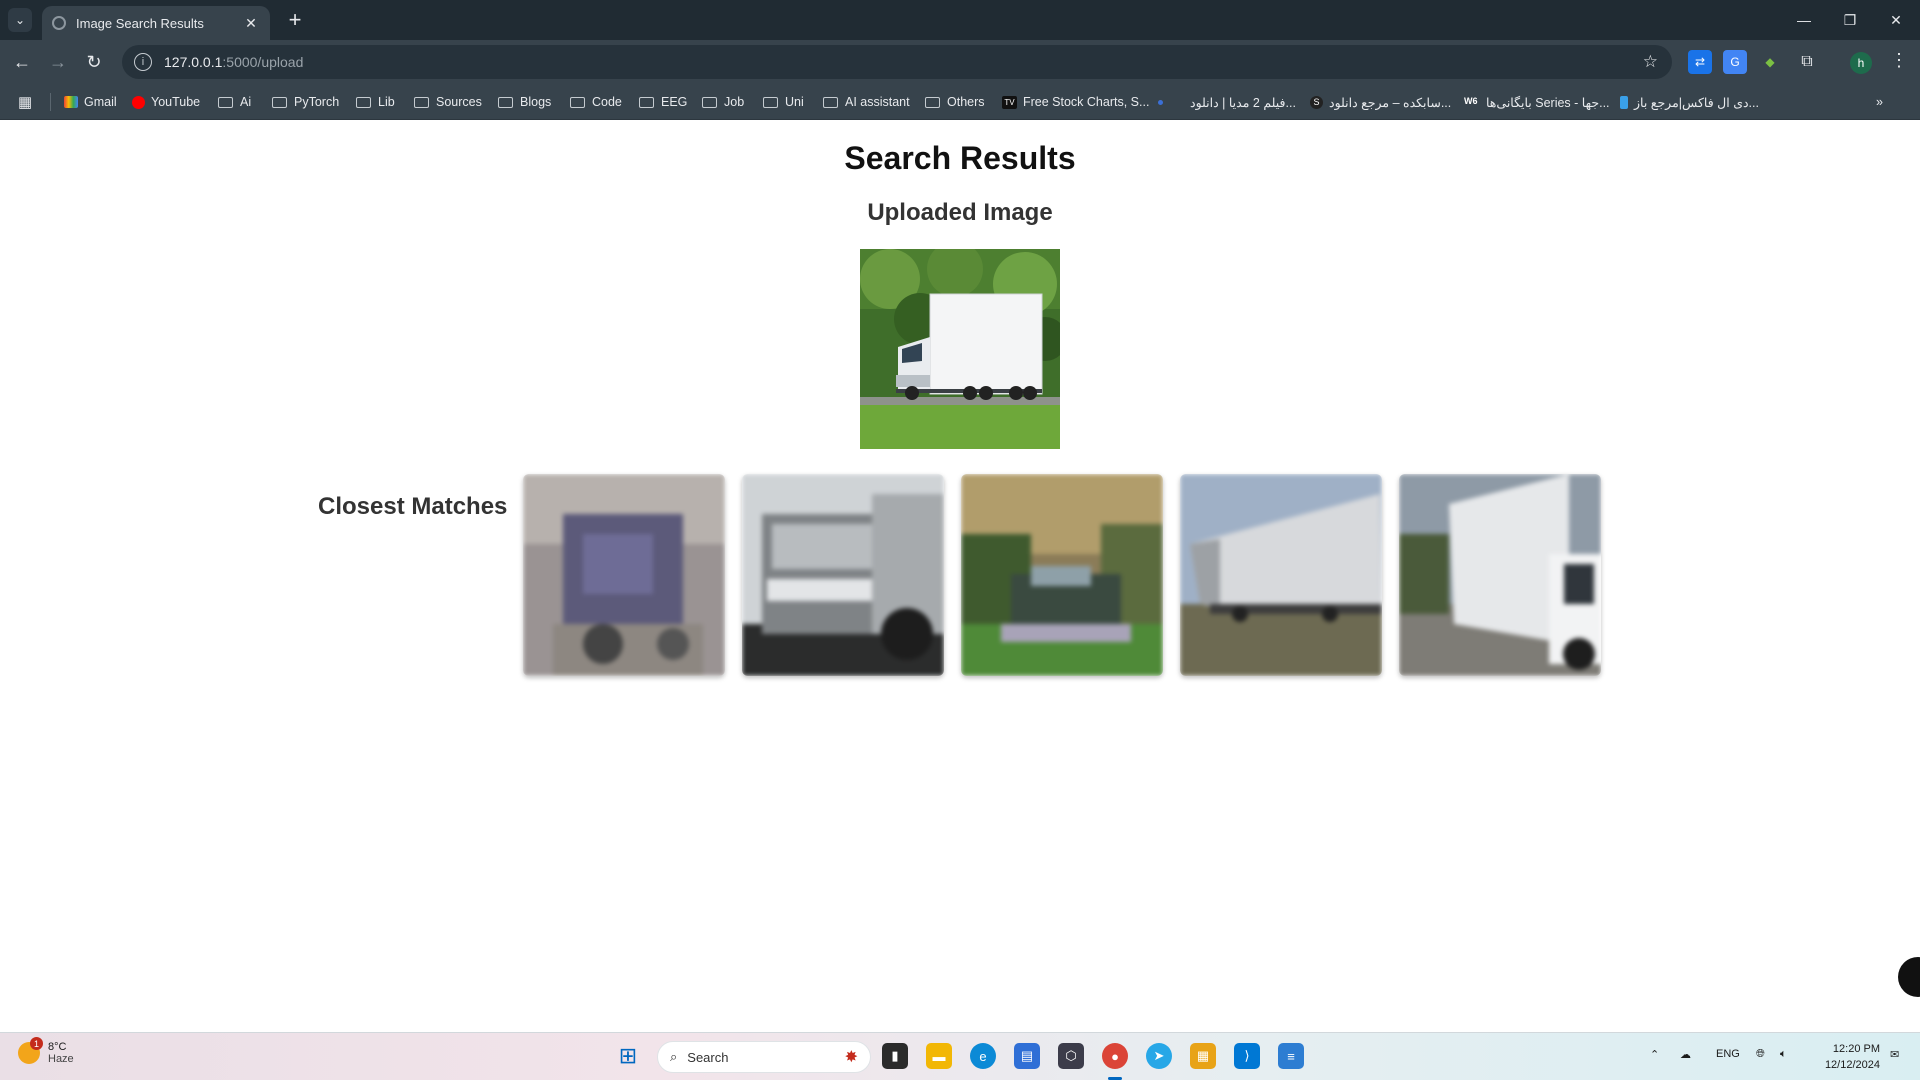 The height and width of the screenshot is (1080, 1920). I want to click on bookmark-label: PyTorch, so click(317, 102).